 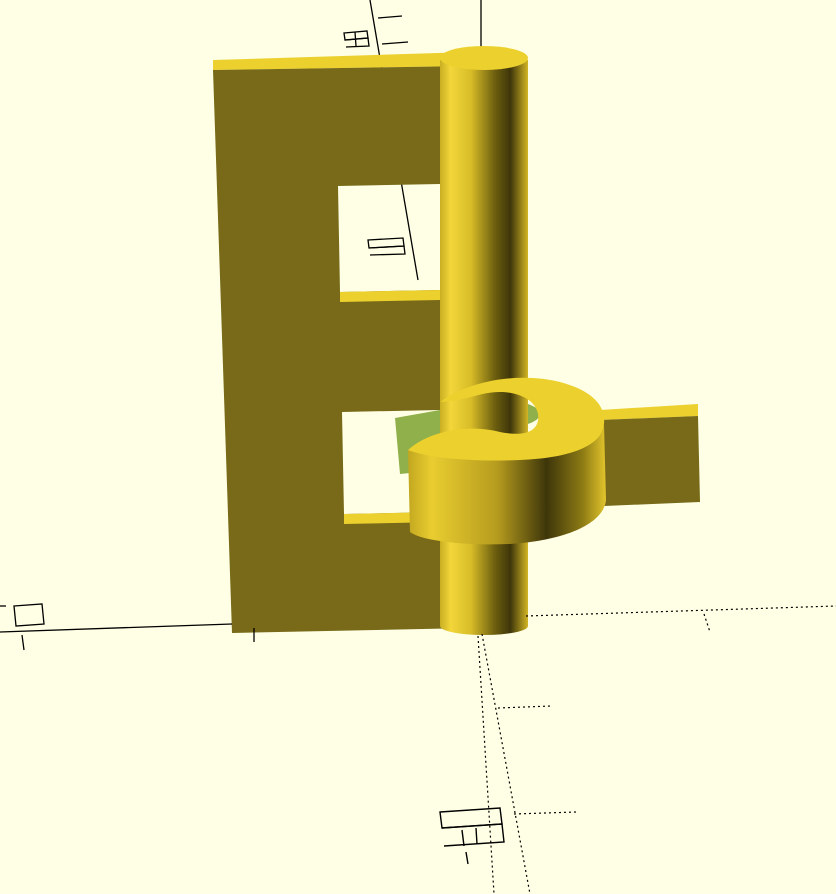 What do you see at coordinates (22, 615) in the screenshot?
I see `axis-label-left` at bounding box center [22, 615].